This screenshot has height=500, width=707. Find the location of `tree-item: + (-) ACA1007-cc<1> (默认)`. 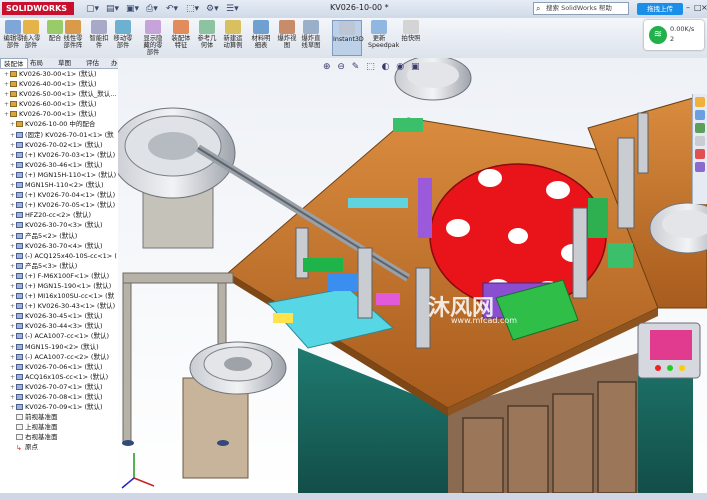

tree-item: + (-) ACA1007-cc<1> (默认) is located at coordinates (59, 336).